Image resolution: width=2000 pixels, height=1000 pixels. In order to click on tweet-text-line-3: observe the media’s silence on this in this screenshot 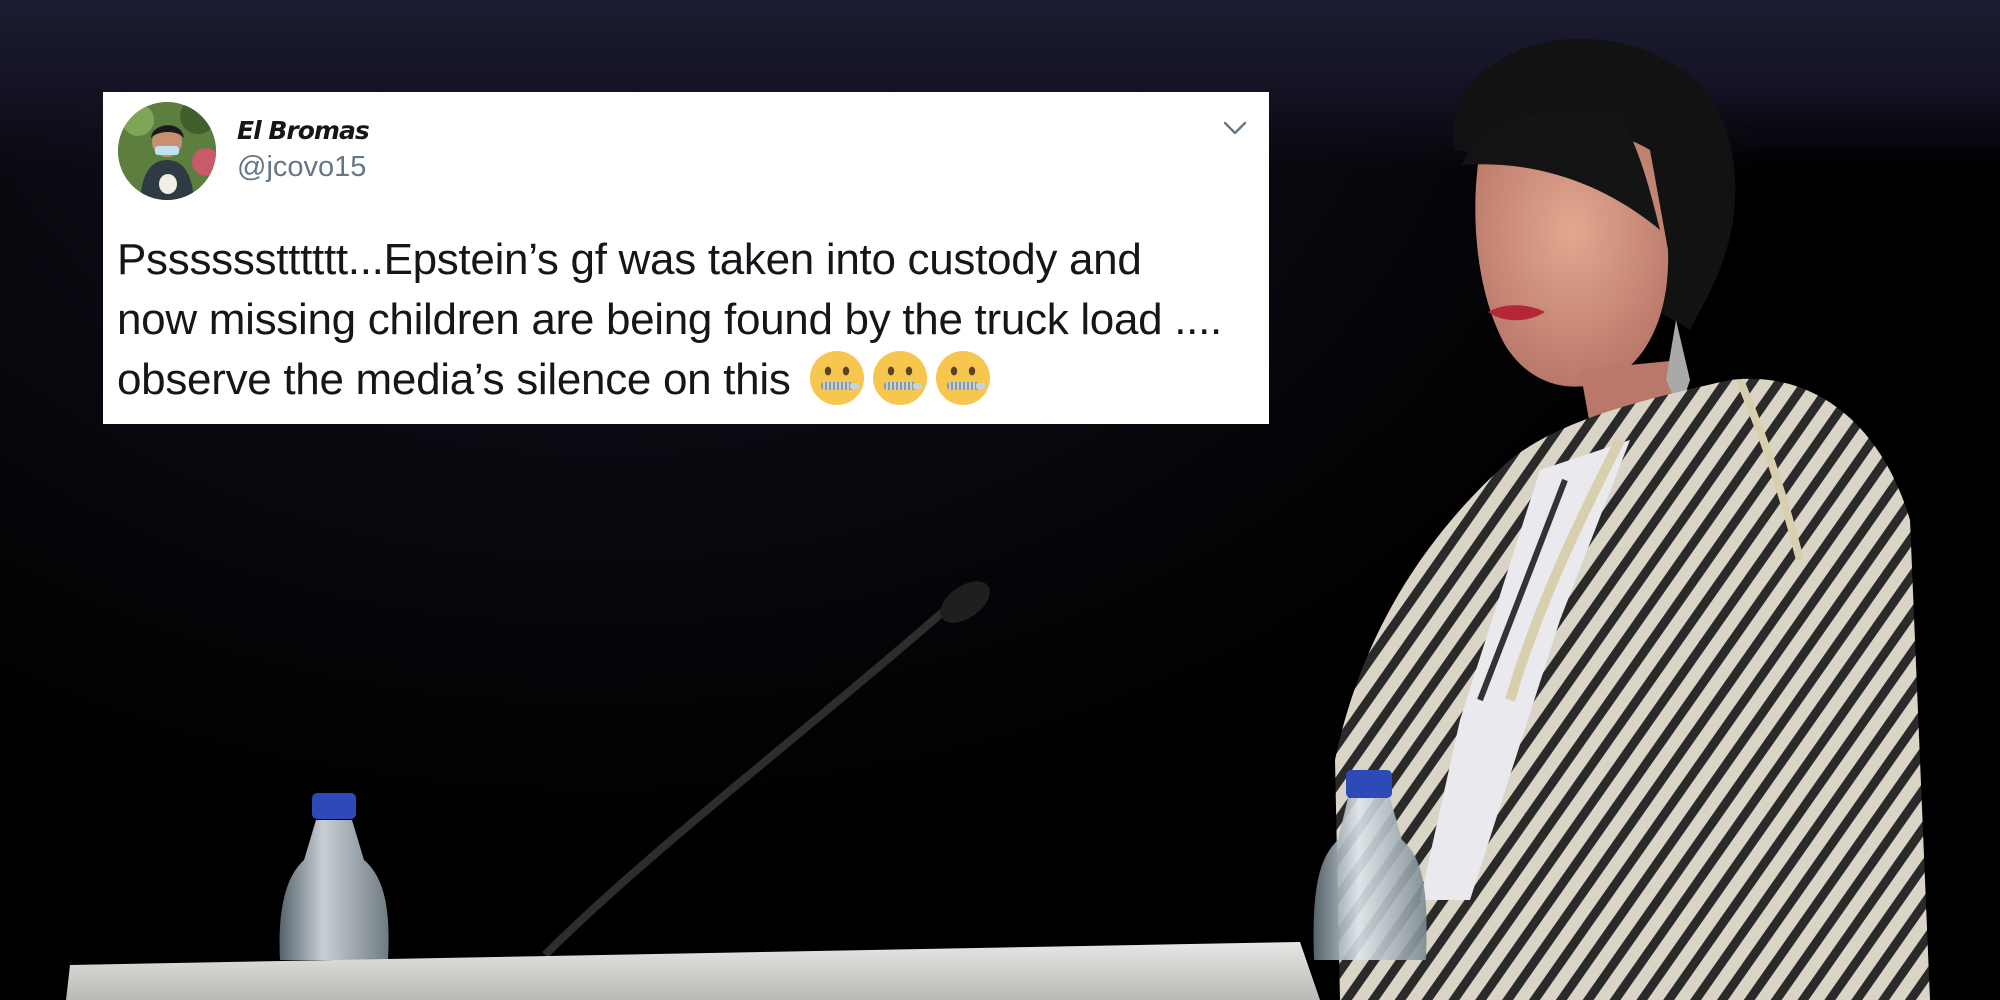, I will do `click(687, 386)`.